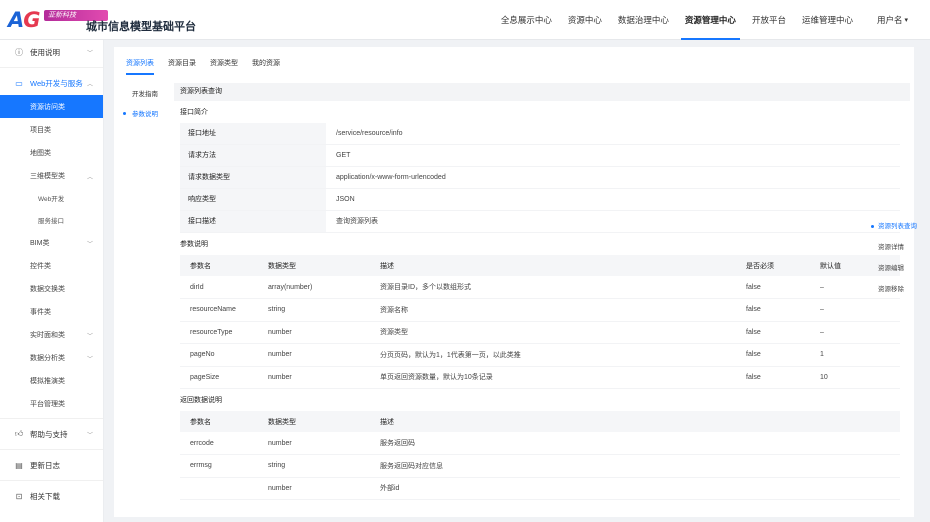  I want to click on table-cell: 外部id, so click(635, 488).